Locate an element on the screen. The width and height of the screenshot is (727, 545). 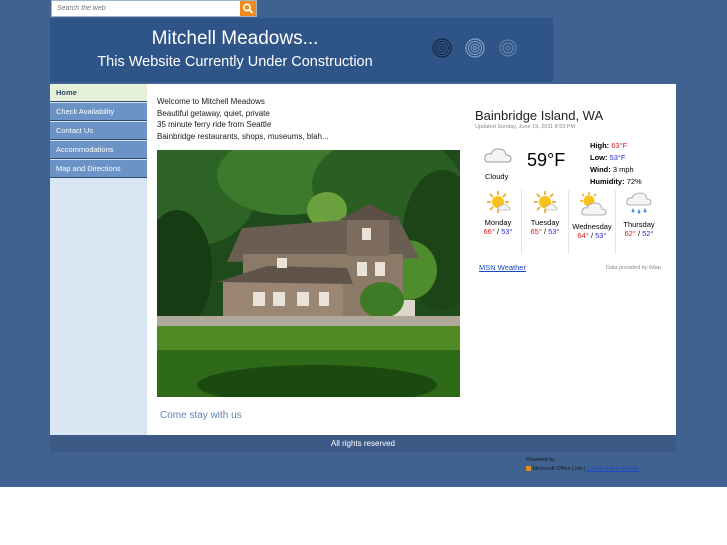
high-label: High: is located at coordinates (600, 145).